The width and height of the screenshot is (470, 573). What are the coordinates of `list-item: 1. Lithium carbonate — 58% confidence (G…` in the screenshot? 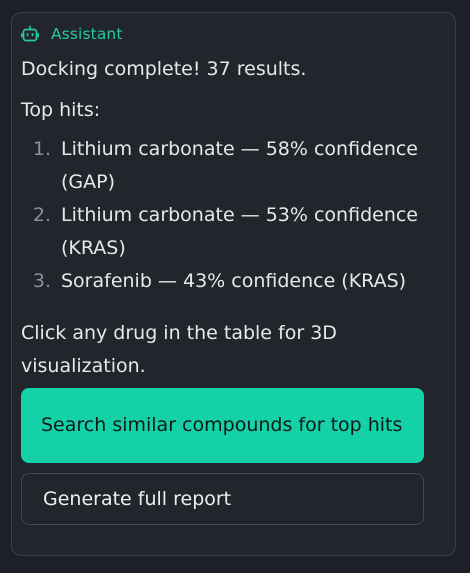 It's located at (231, 166).